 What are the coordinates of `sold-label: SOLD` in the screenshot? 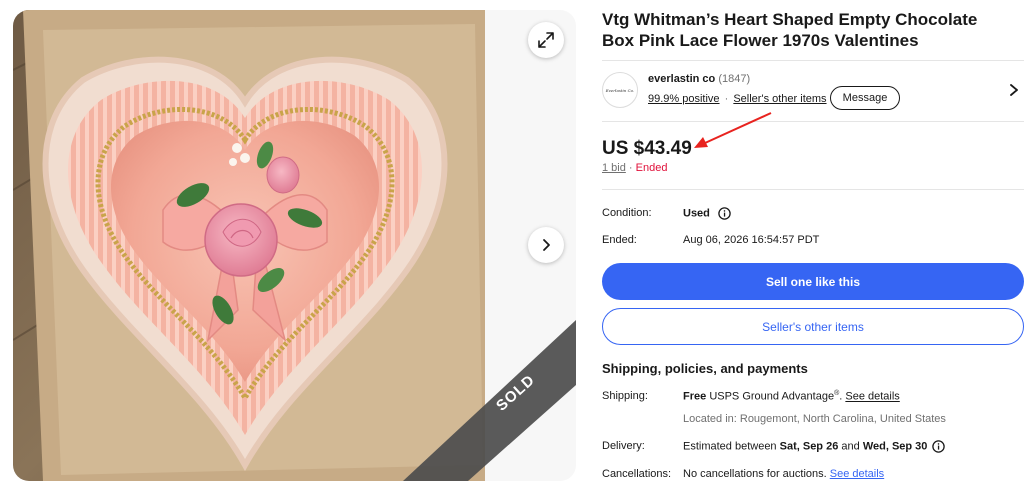 It's located at (516, 393).